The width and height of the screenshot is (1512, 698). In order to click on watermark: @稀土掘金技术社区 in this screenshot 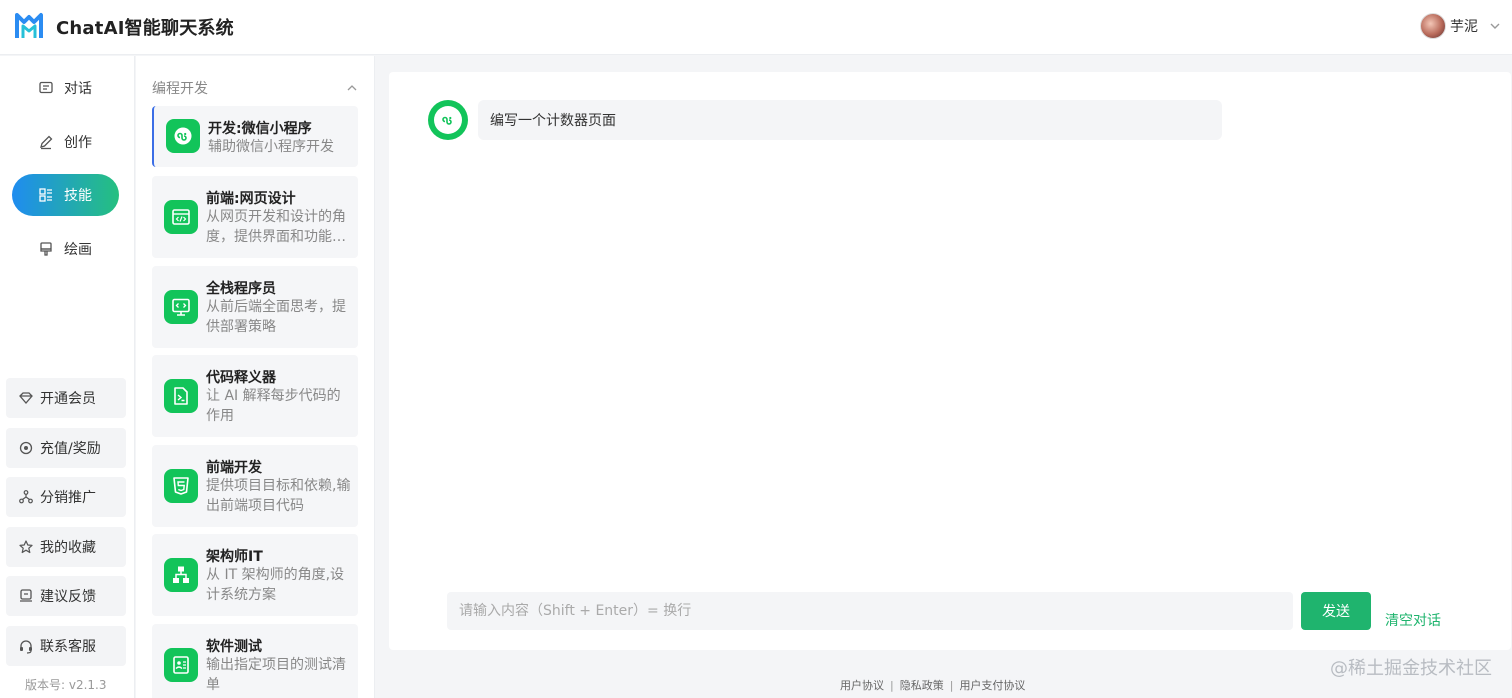, I will do `click(1411, 668)`.